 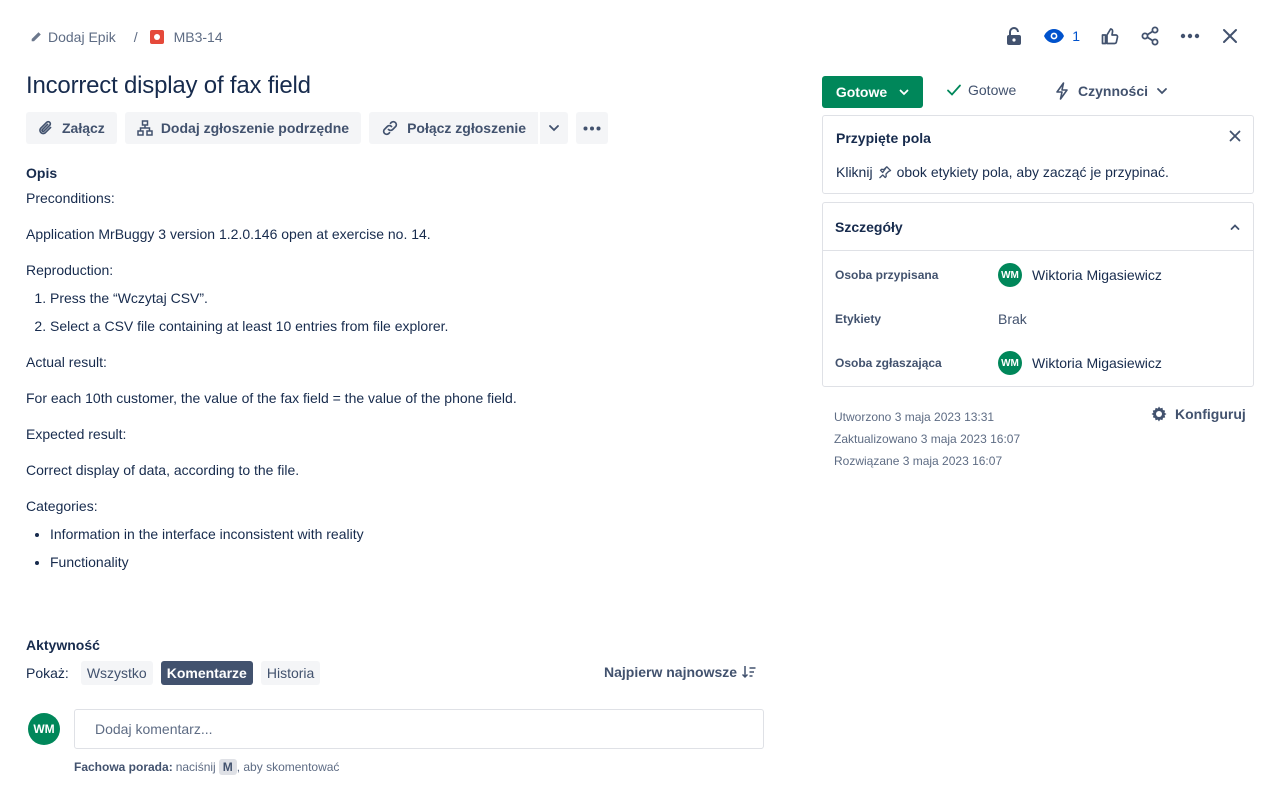 What do you see at coordinates (1054, 36) in the screenshot?
I see `eye-icon` at bounding box center [1054, 36].